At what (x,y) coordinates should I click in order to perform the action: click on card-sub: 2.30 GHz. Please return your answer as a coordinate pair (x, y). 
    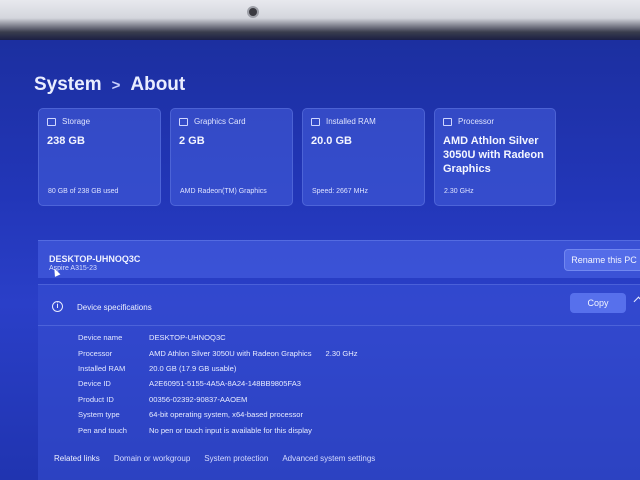
    Looking at the image, I should click on (459, 191).